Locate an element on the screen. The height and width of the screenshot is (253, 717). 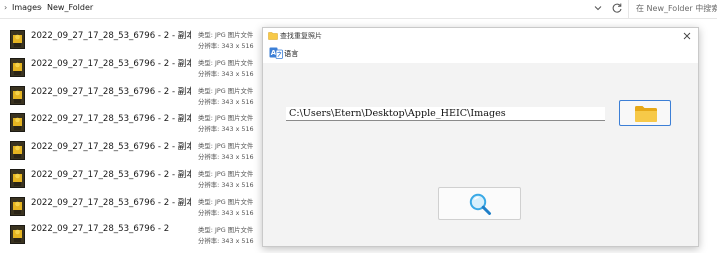
breadcrumb-chevron-icon: › is located at coordinates (5, 7).